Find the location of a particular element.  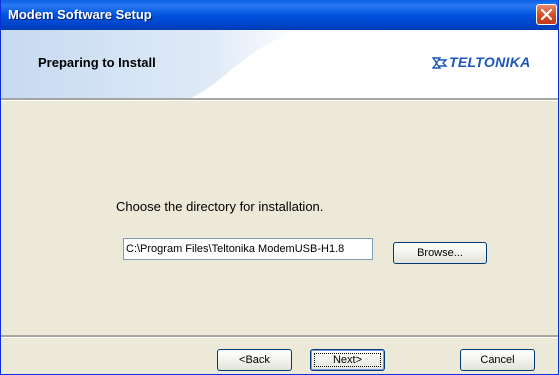

back-button: <Back is located at coordinates (254, 360).